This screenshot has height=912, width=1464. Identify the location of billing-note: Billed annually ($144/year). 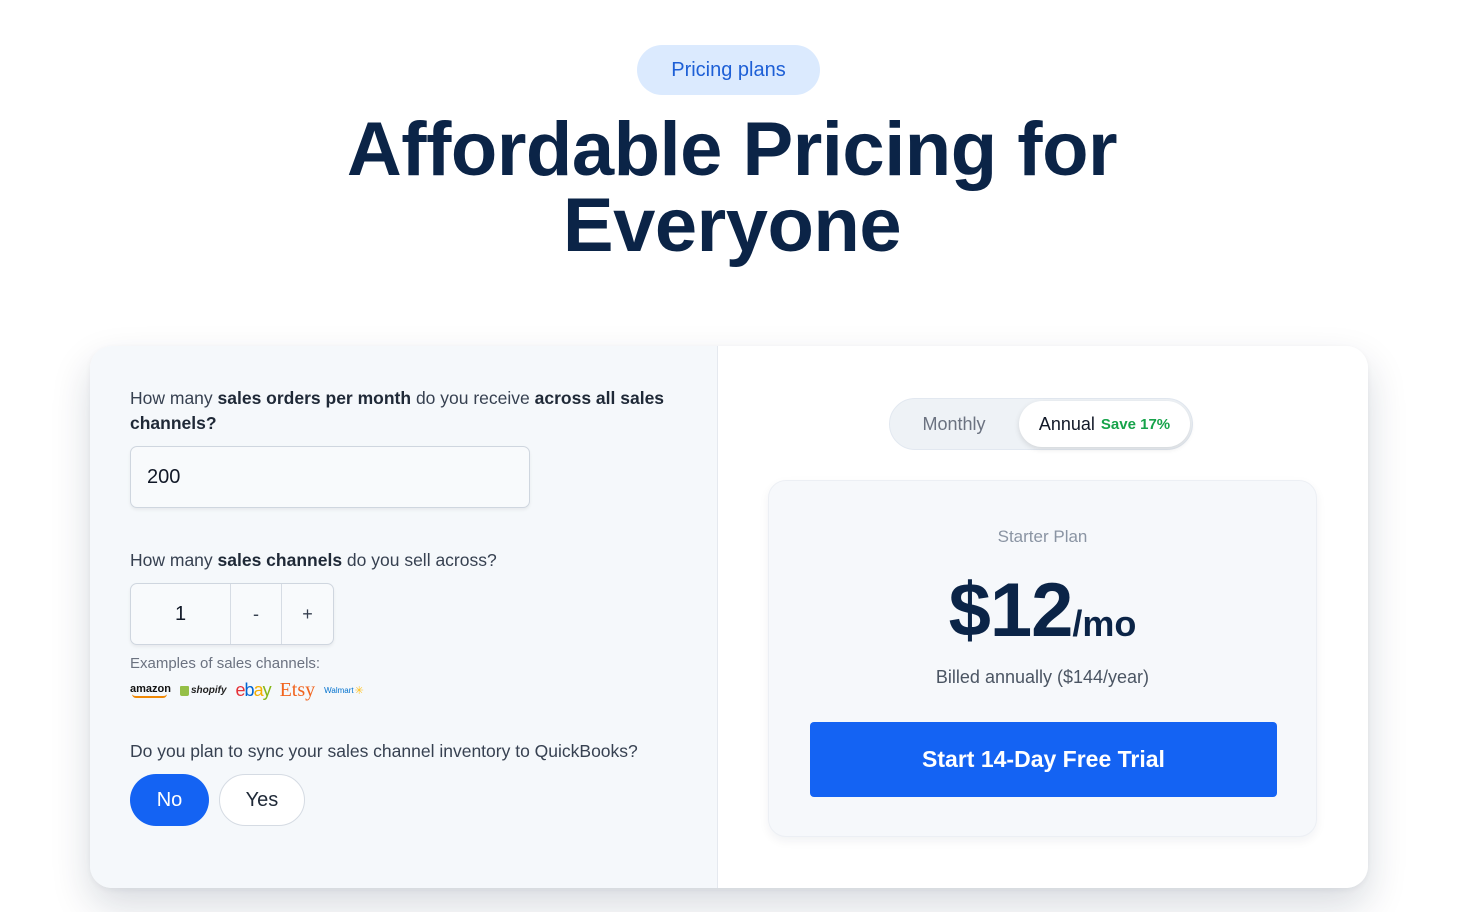
(1042, 677).